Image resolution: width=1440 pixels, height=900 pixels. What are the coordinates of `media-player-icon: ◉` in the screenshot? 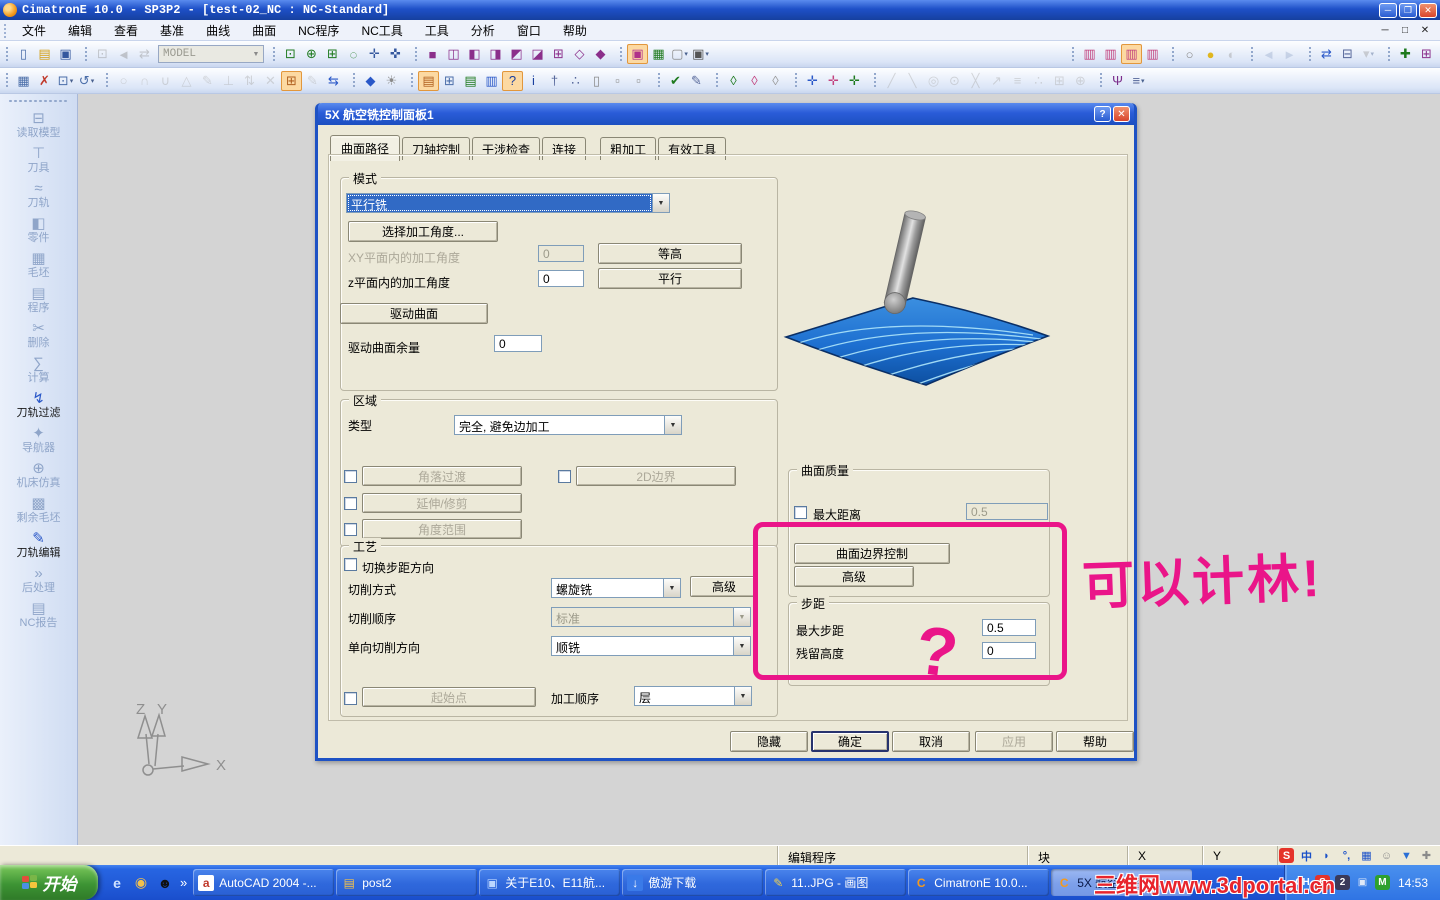 It's located at (141, 883).